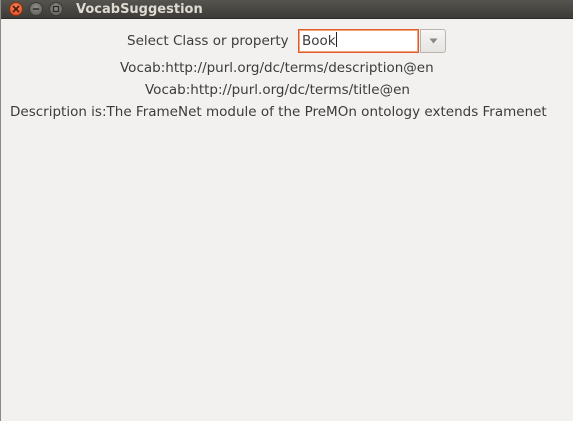 The image size is (573, 421). I want to click on chevron-down-icon, so click(433, 41).